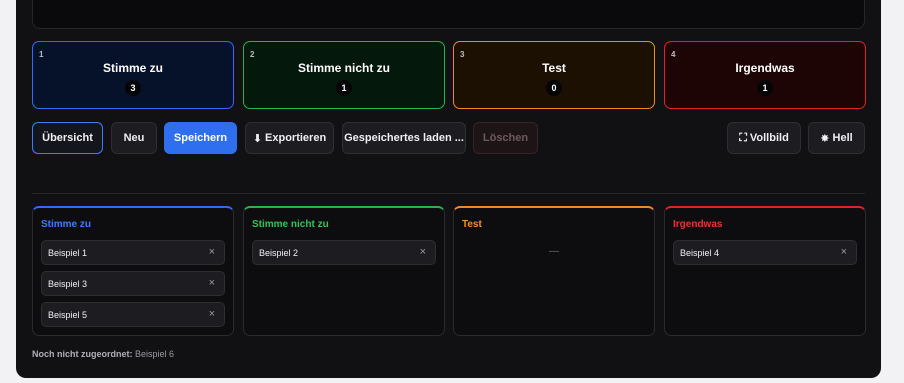  I want to click on save-button: Speichern, so click(200, 138).